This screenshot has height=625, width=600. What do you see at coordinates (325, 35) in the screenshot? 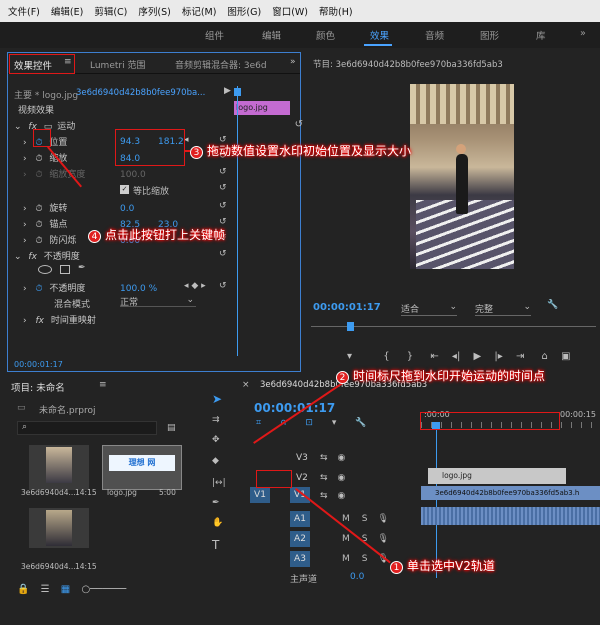
I see `workspace-color: 颜色` at bounding box center [325, 35].